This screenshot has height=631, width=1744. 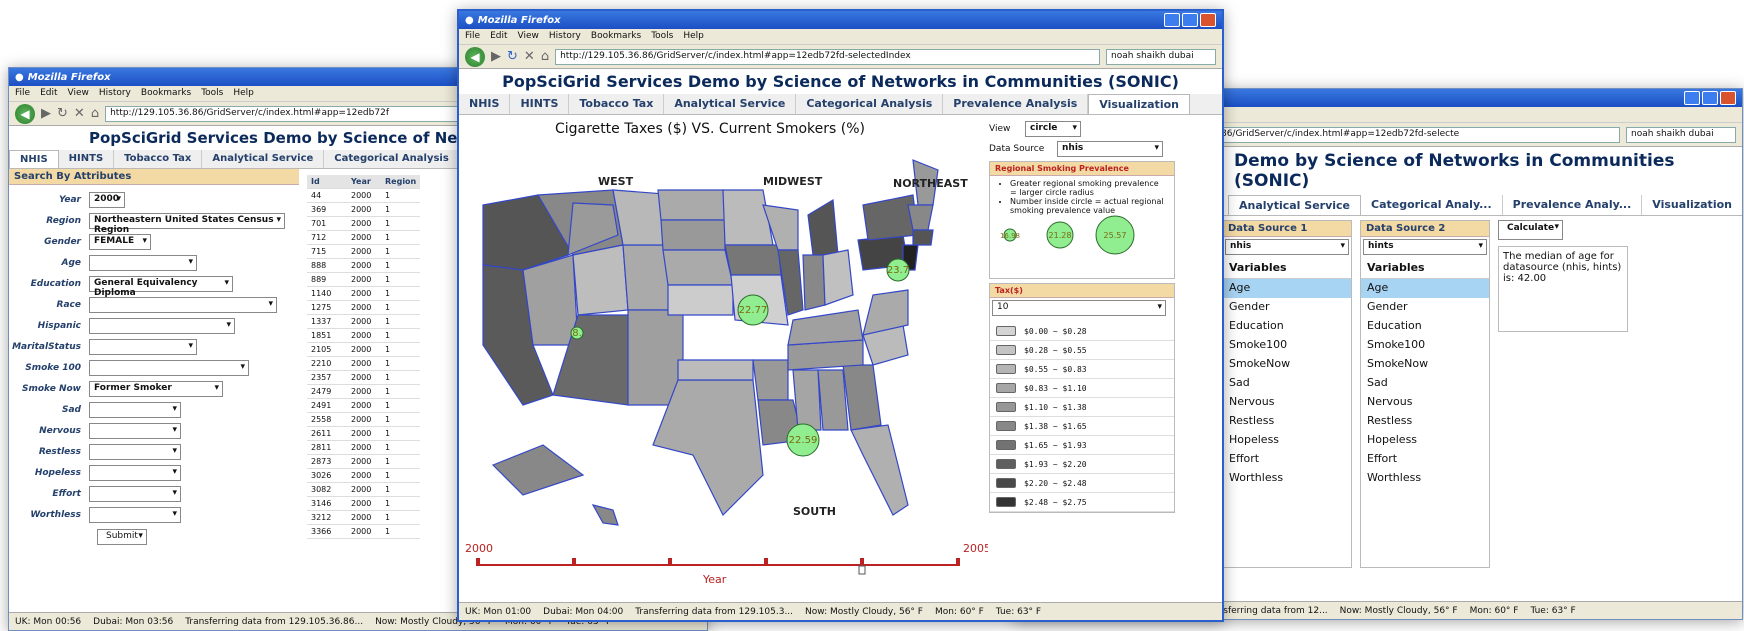 What do you see at coordinates (1728, 98) in the screenshot?
I see `close-button` at bounding box center [1728, 98].